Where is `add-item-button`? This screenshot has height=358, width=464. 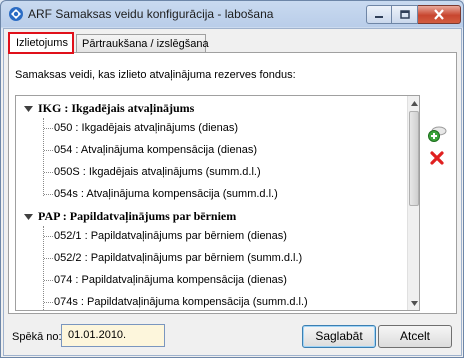
add-item-button is located at coordinates (437, 134).